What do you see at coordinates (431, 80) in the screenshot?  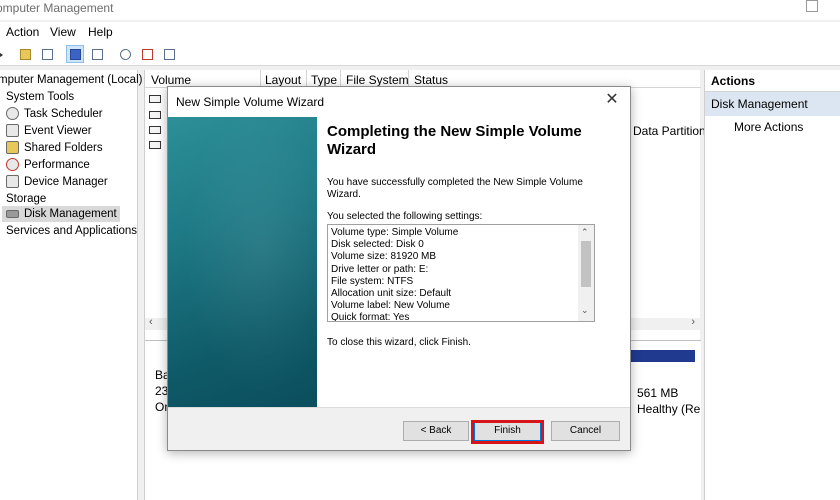 I see `column-status: Status` at bounding box center [431, 80].